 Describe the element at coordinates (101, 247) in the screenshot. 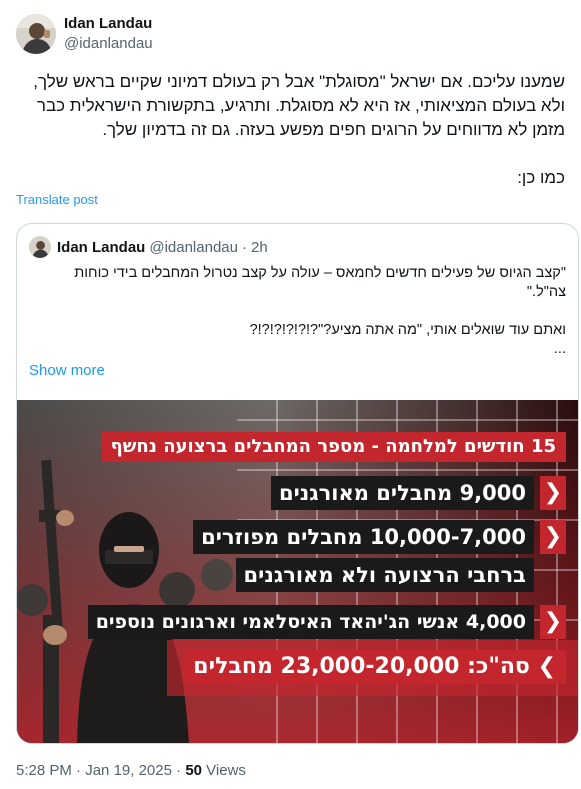

I see `quoted-author-display-name: Idan Landau` at that location.